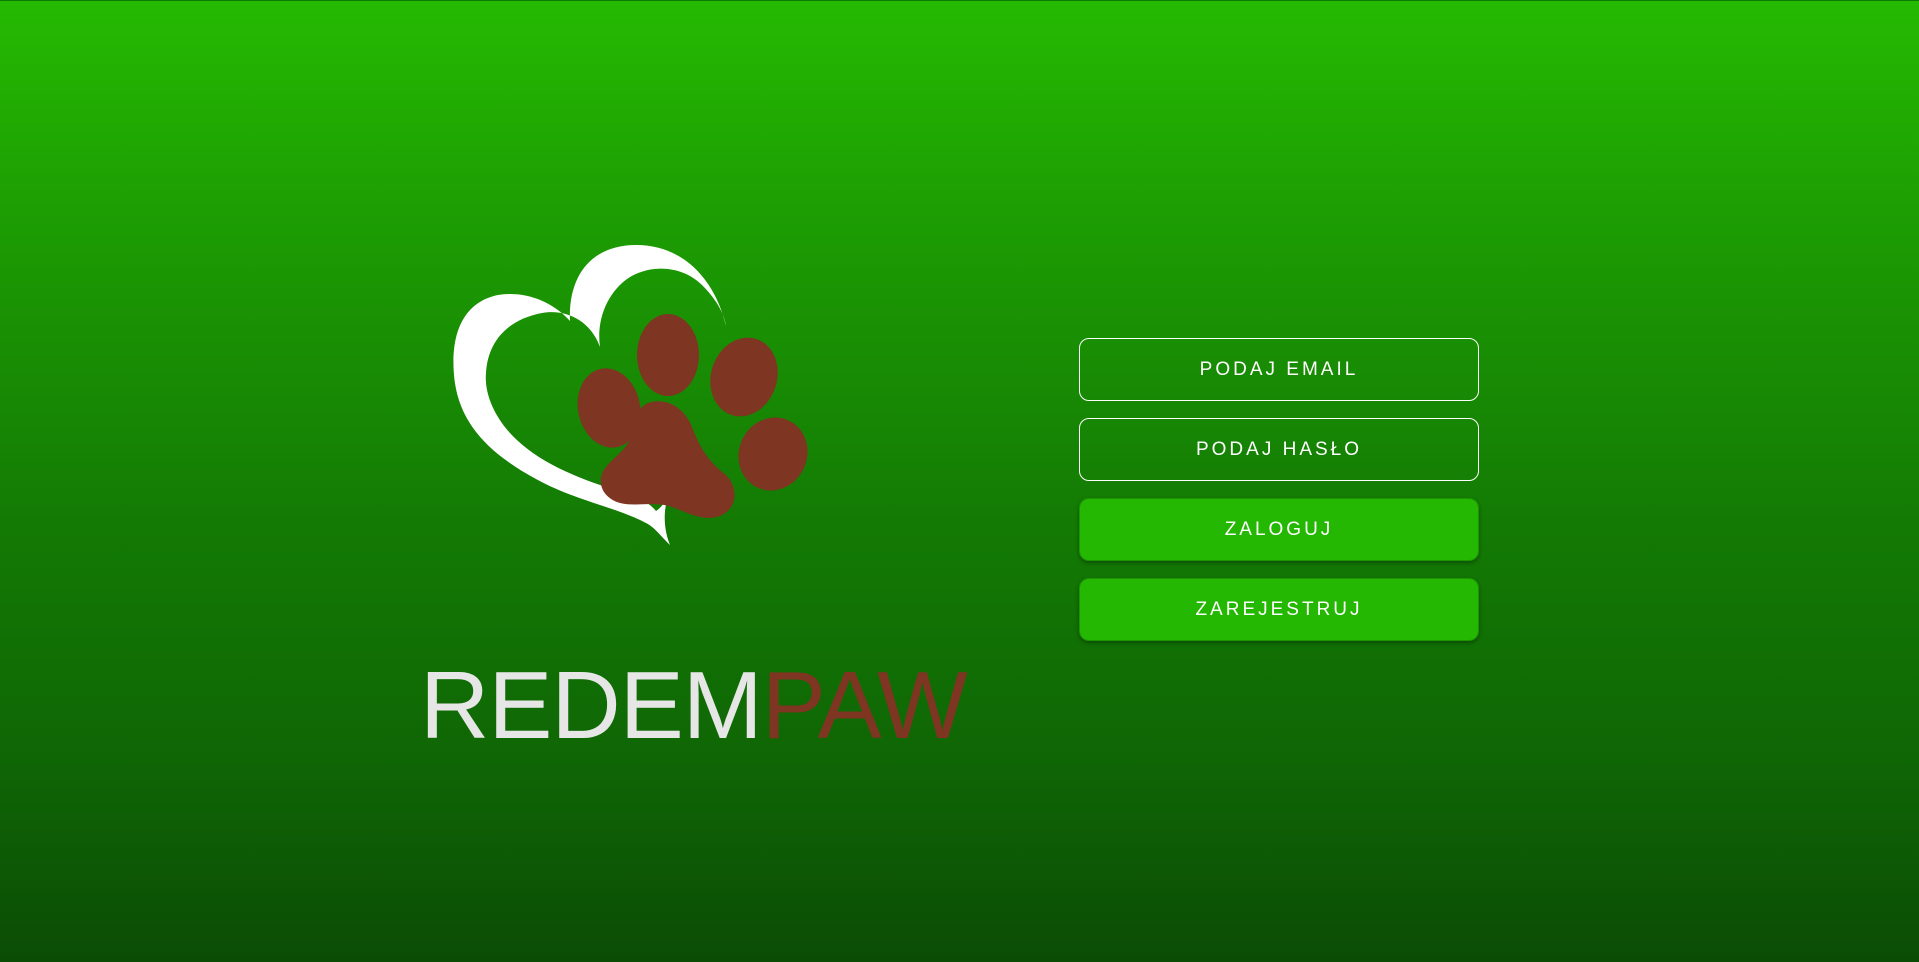 The image size is (1919, 962). I want to click on brand-title-part2: PAW, so click(864, 705).